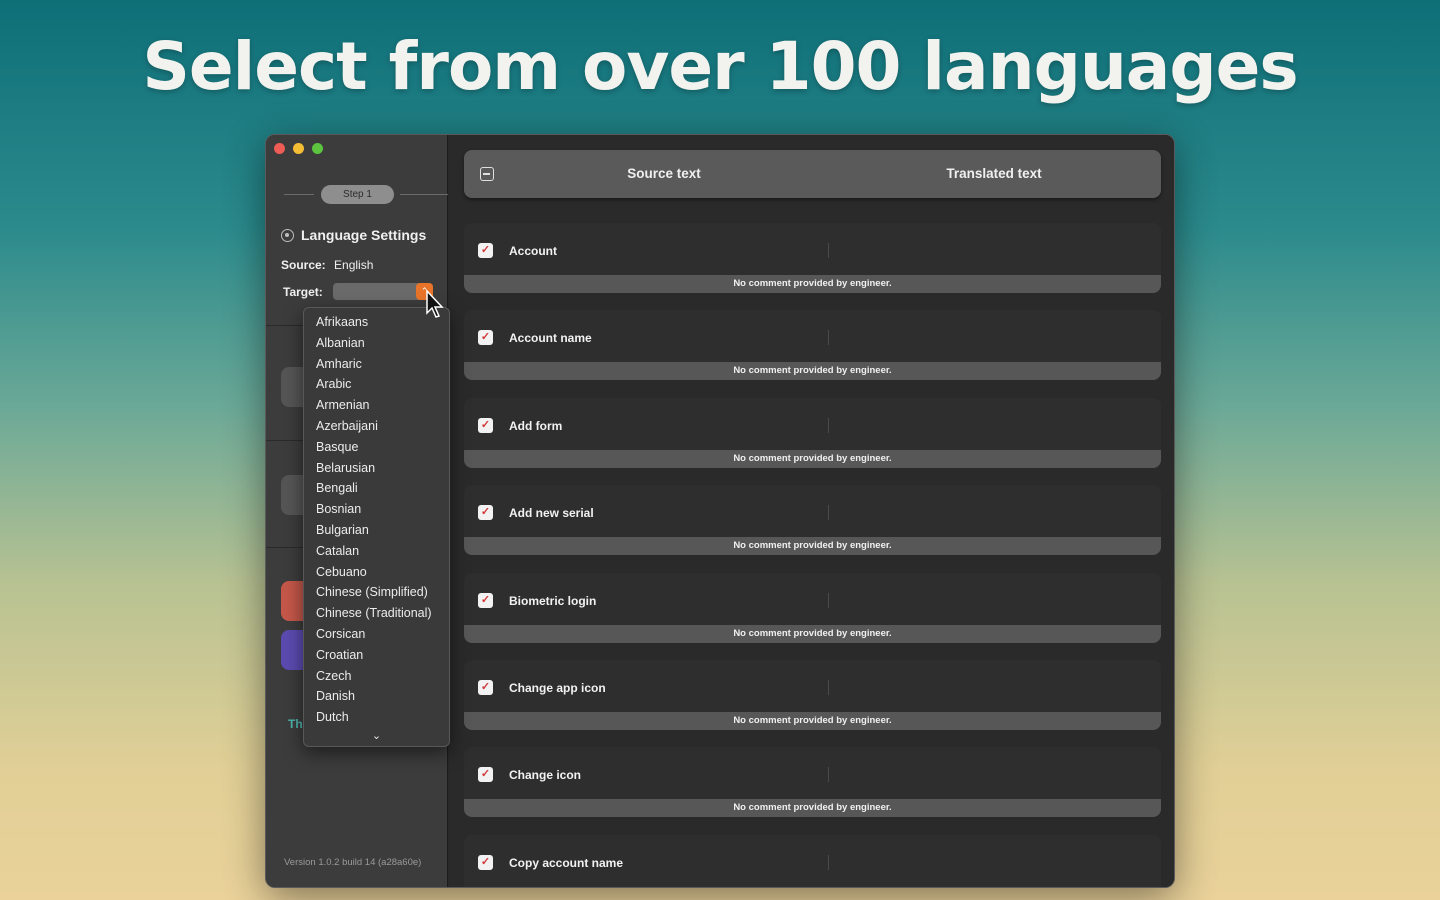  I want to click on teal-link: Th, so click(295, 724).